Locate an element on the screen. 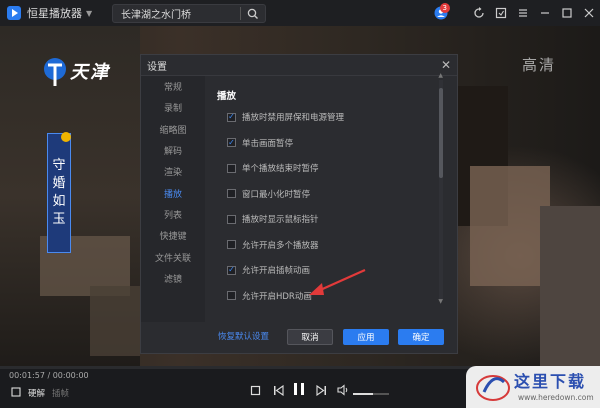 This screenshot has height=408, width=600. search-box: 长津湖之水门桥 is located at coordinates (189, 13).